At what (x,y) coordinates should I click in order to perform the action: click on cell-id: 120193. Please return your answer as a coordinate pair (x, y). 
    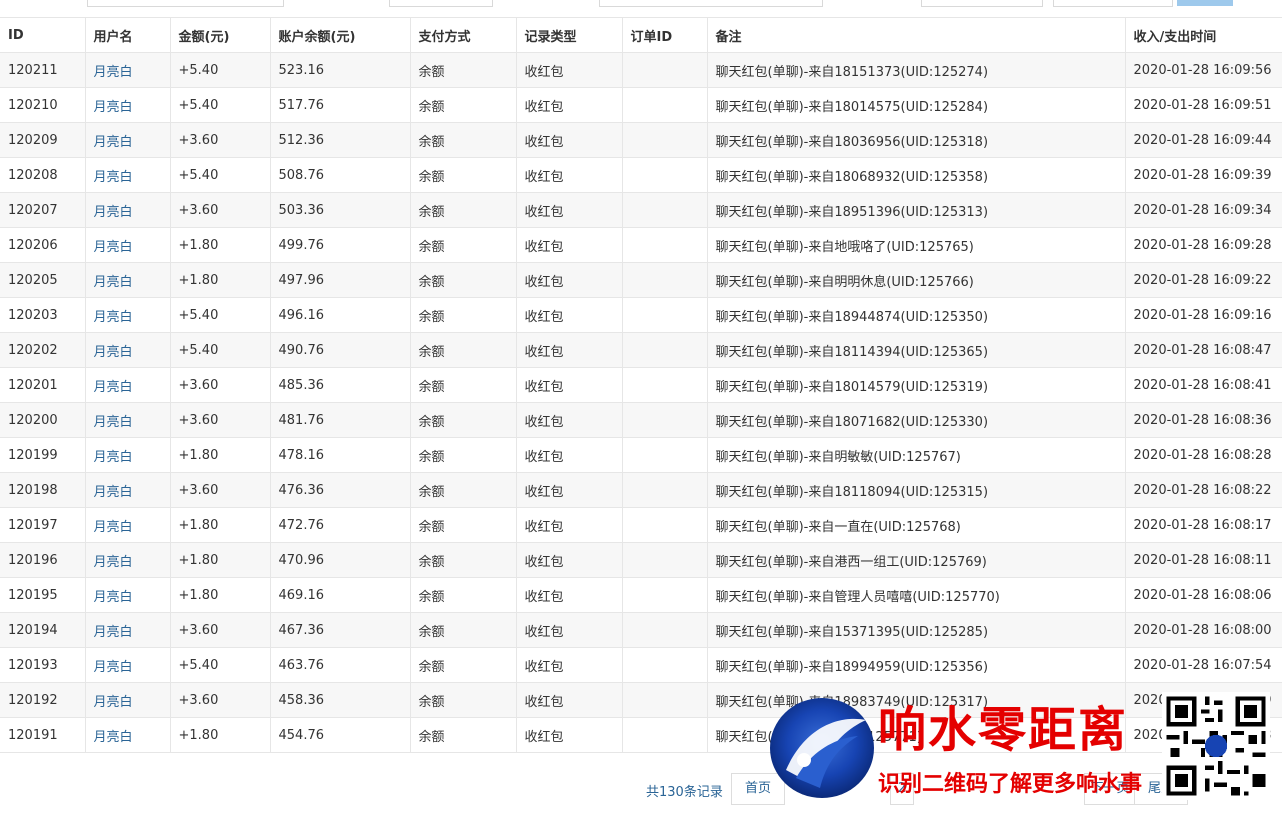
    Looking at the image, I should click on (43, 665).